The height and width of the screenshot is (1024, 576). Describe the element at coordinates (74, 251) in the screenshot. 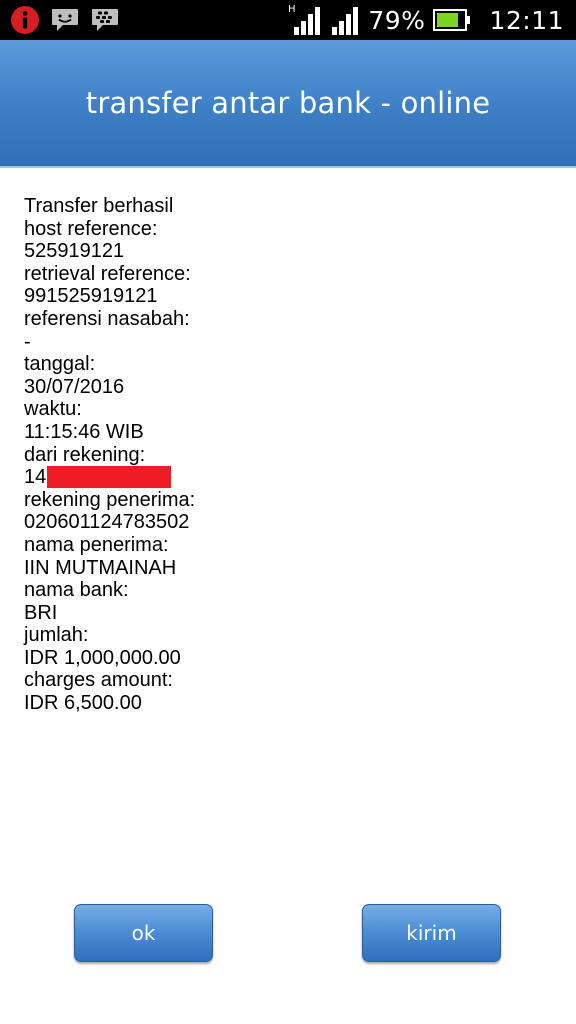

I see `host-reference-value: 525919121` at that location.